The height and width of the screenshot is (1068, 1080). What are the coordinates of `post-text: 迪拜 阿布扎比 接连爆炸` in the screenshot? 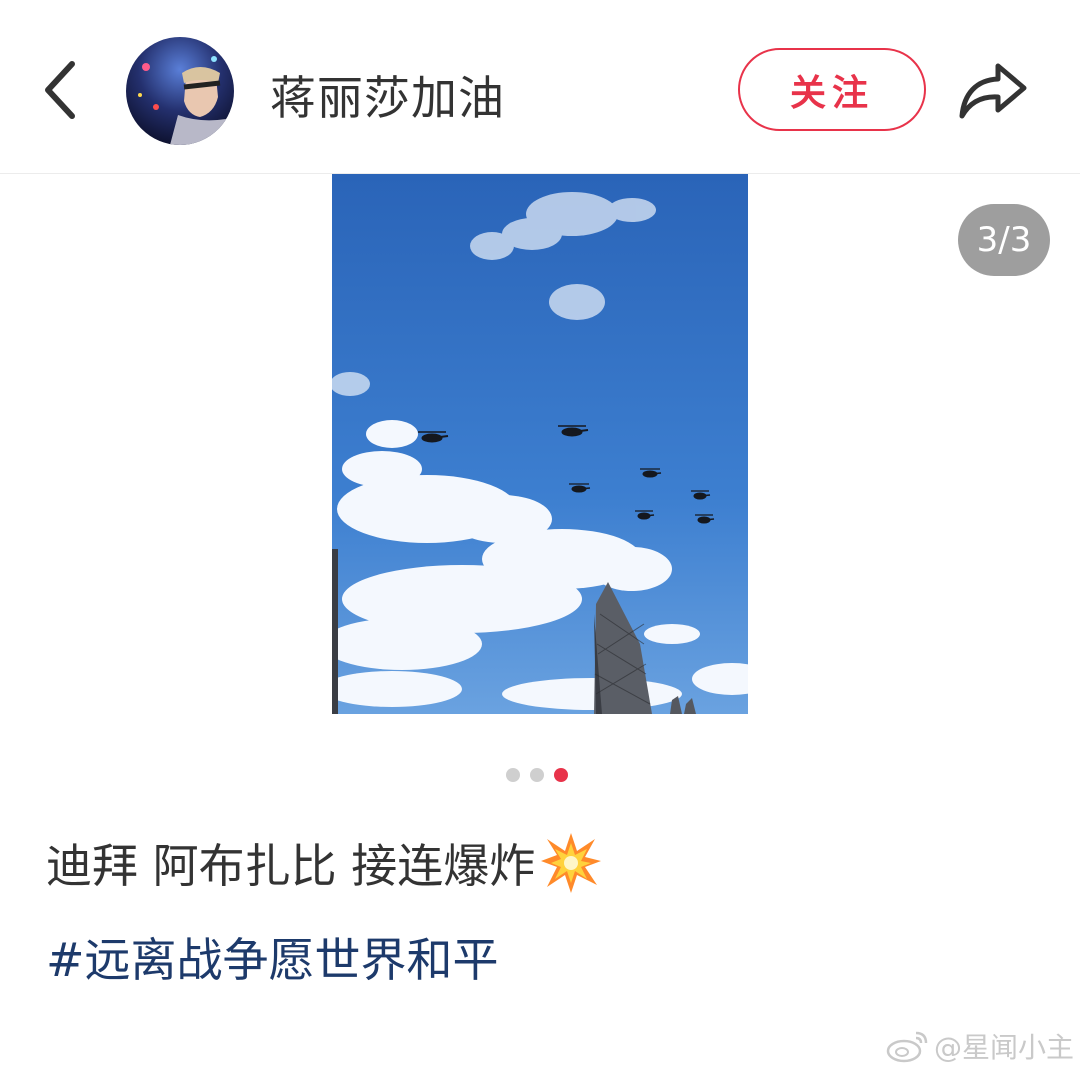 It's located at (324, 863).